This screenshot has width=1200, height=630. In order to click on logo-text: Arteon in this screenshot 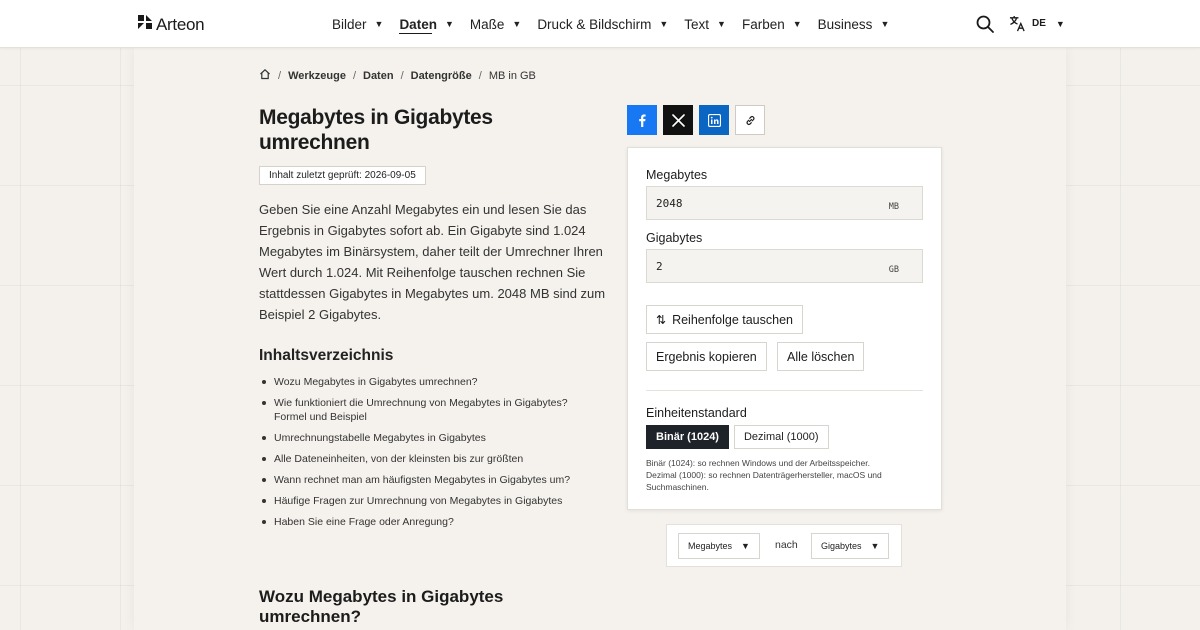, I will do `click(180, 24)`.